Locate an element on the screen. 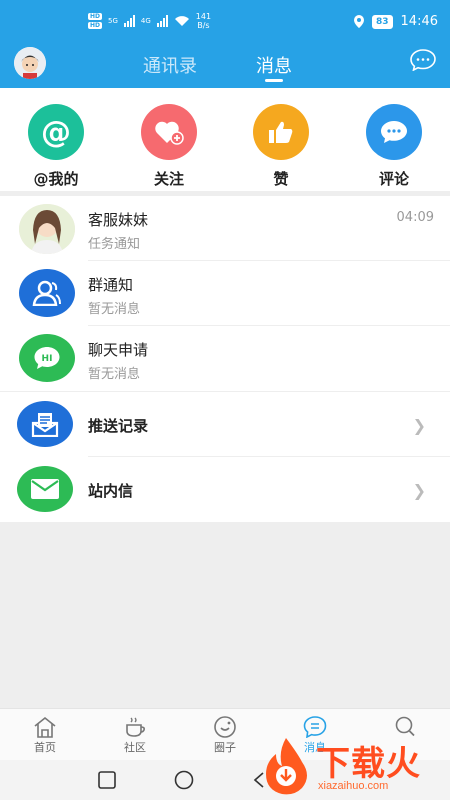  comment-icon is located at coordinates (394, 132).